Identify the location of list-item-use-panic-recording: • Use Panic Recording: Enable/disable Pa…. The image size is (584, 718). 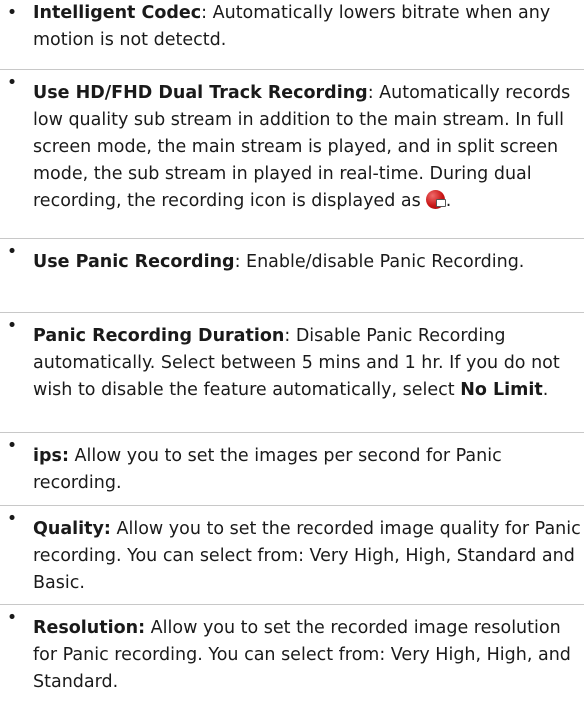
(292, 276).